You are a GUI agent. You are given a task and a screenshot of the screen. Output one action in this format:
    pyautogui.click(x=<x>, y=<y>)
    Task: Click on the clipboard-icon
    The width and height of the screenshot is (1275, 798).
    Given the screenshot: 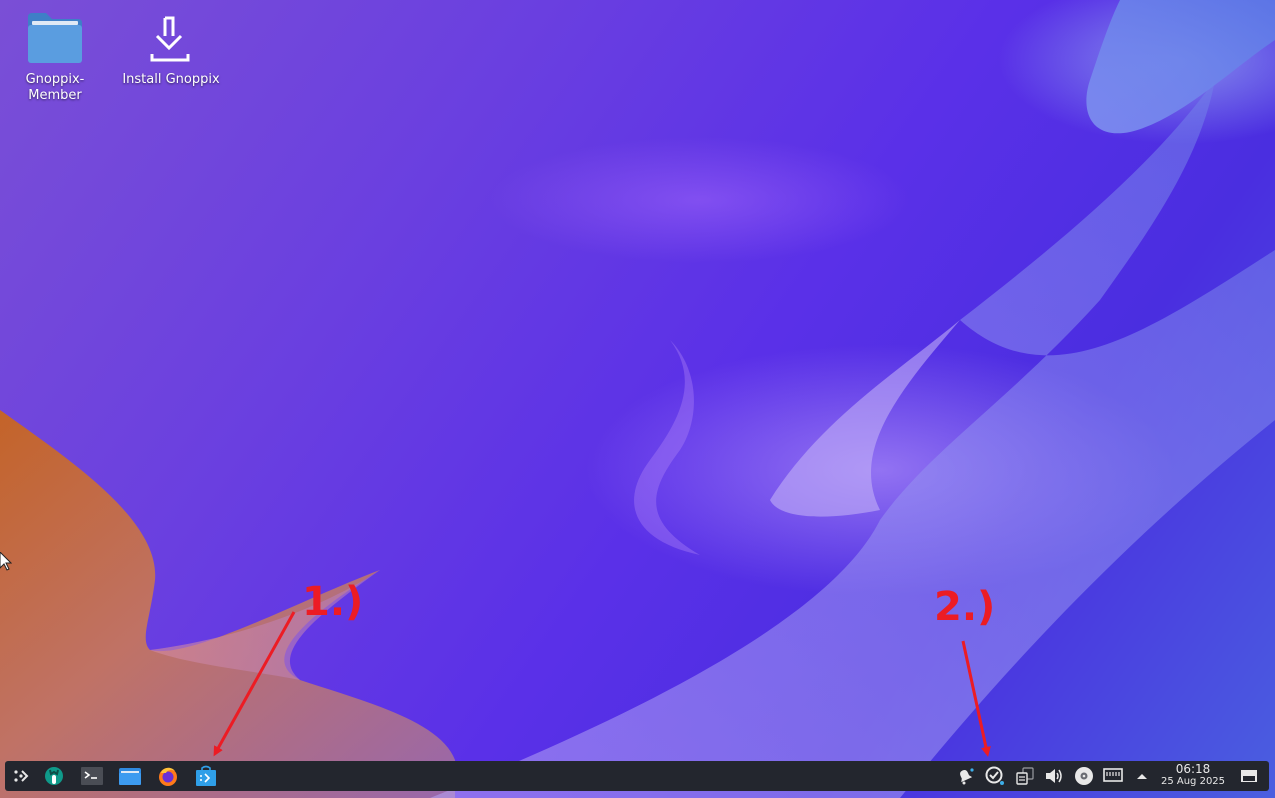 What is the action you would take?
    pyautogui.click(x=1025, y=776)
    